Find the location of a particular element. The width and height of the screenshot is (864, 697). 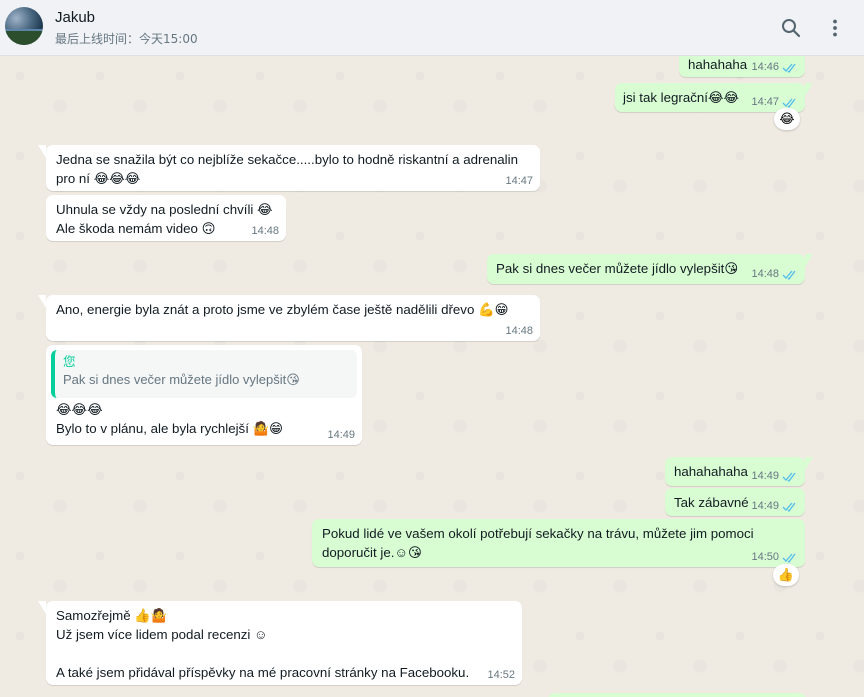

message-bubble: Tak zábavné 14:49 is located at coordinates (735, 502).